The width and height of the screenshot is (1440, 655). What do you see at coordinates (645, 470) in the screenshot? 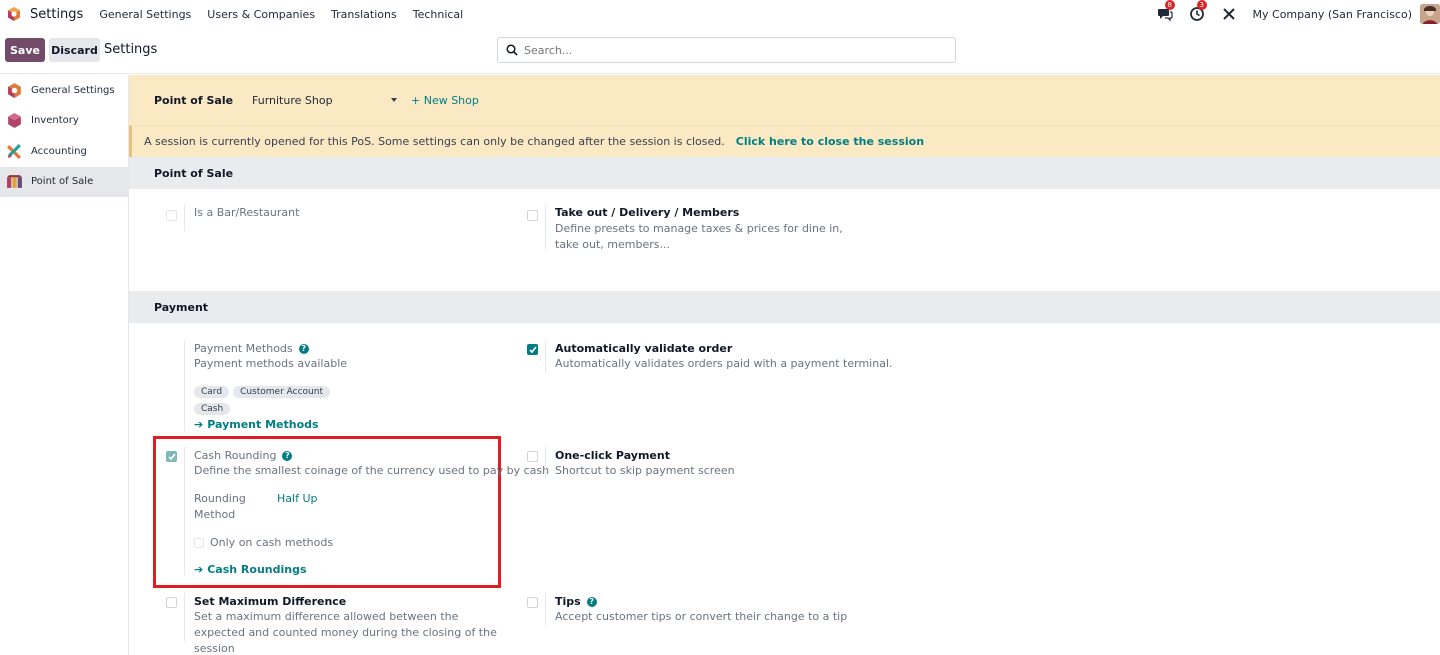
I see `setting-description: Shortcut to skip payment screen` at bounding box center [645, 470].